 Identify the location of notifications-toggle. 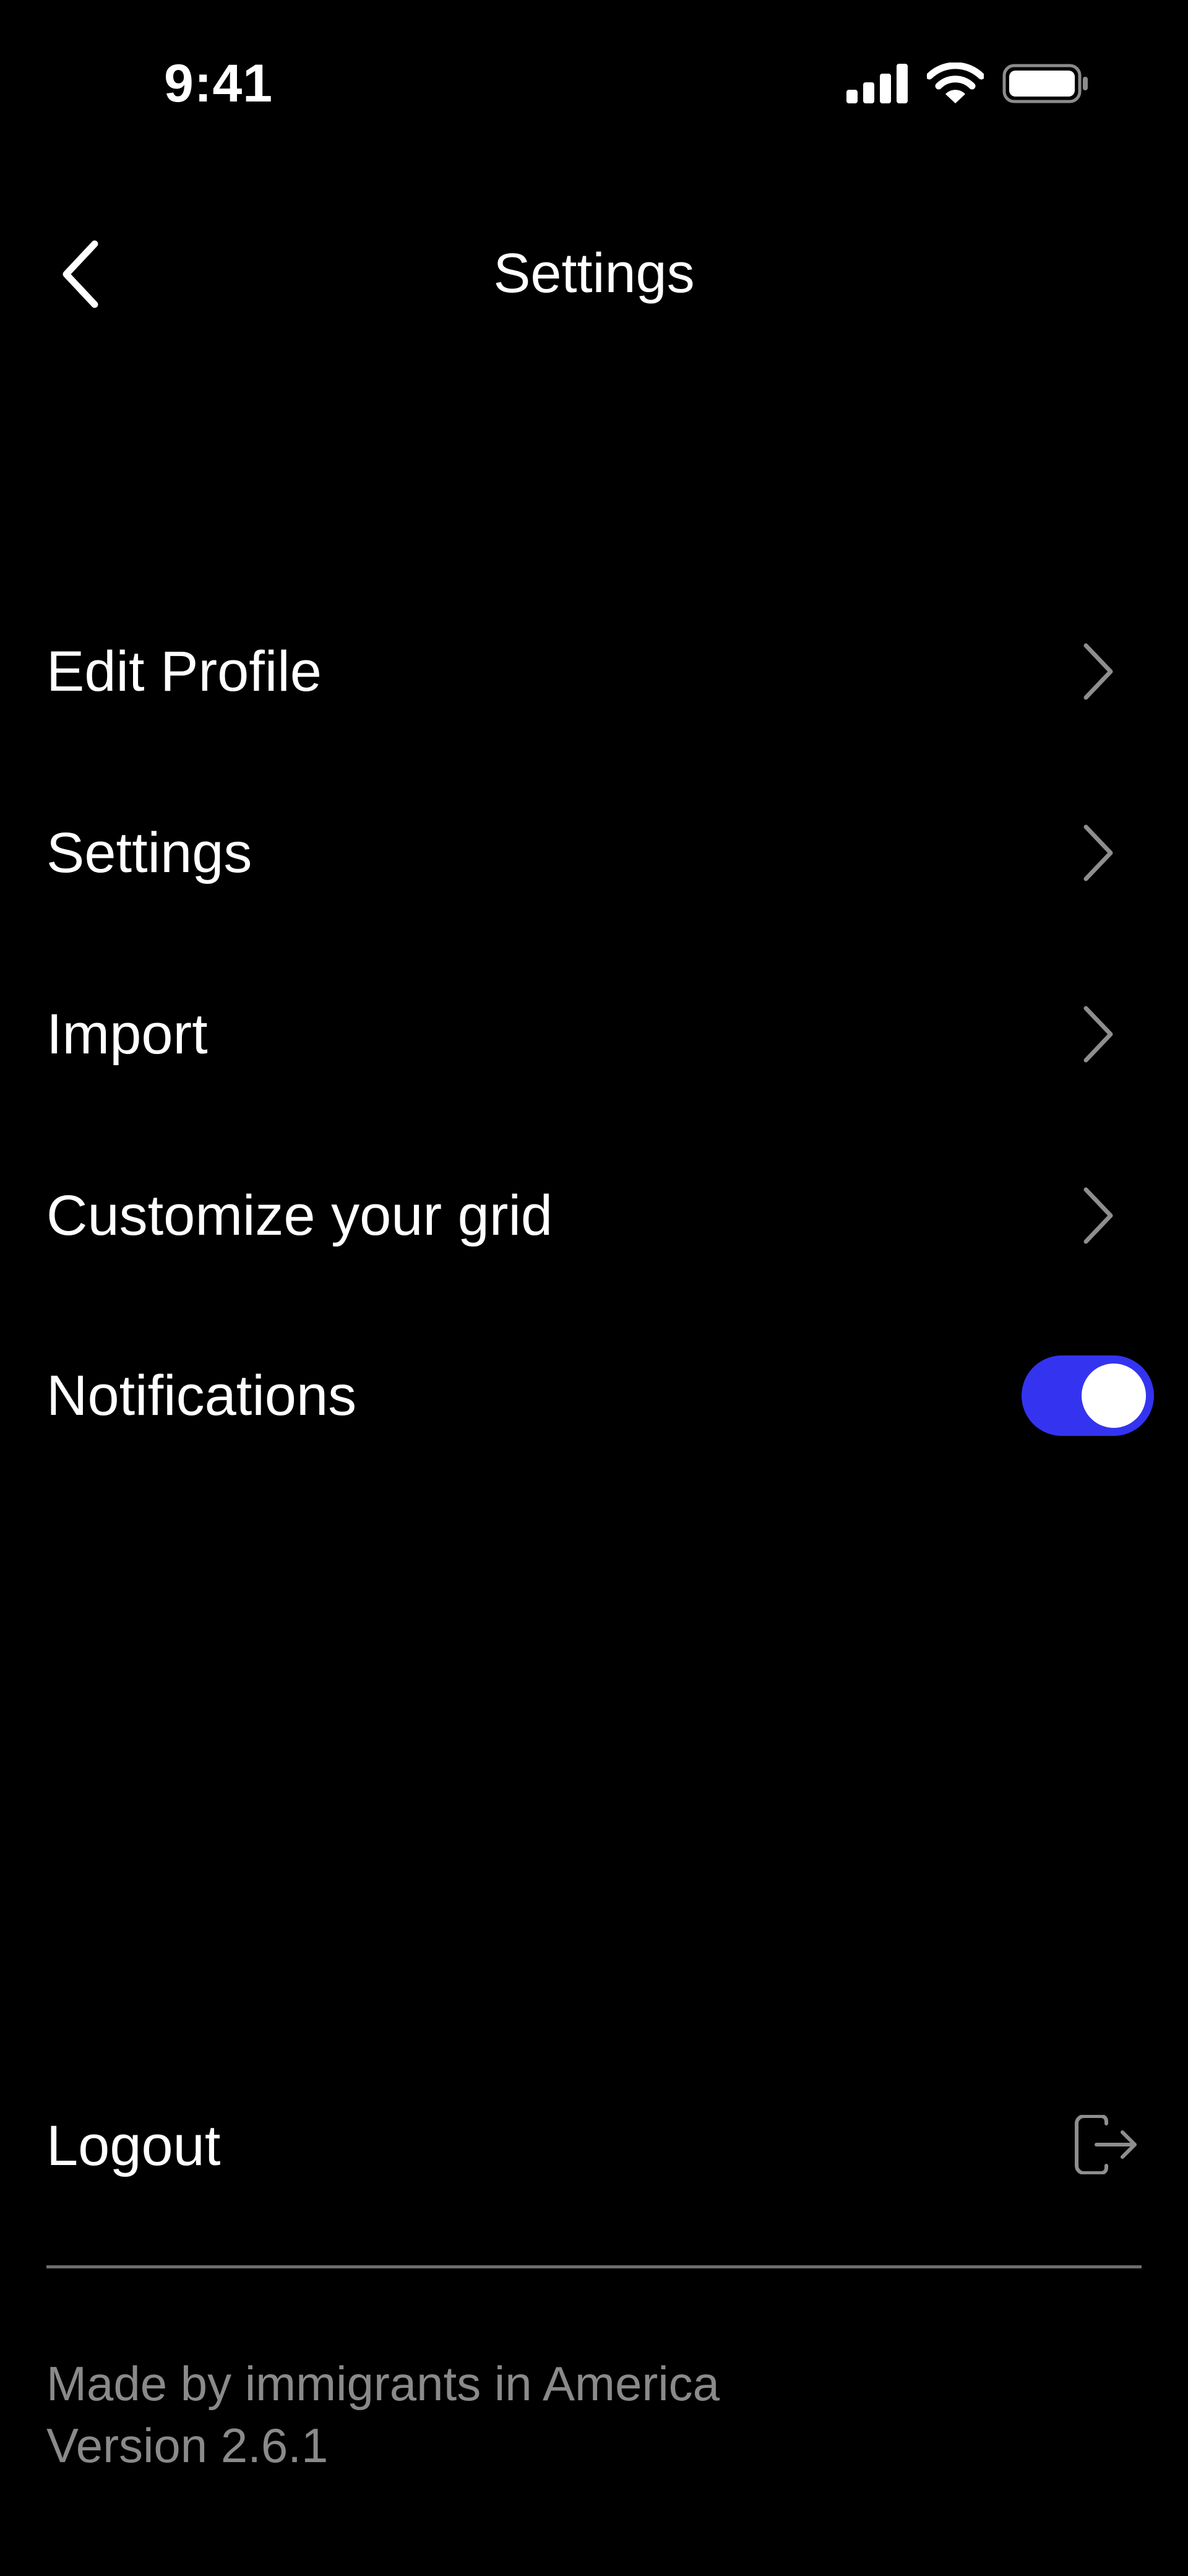
(1088, 1395).